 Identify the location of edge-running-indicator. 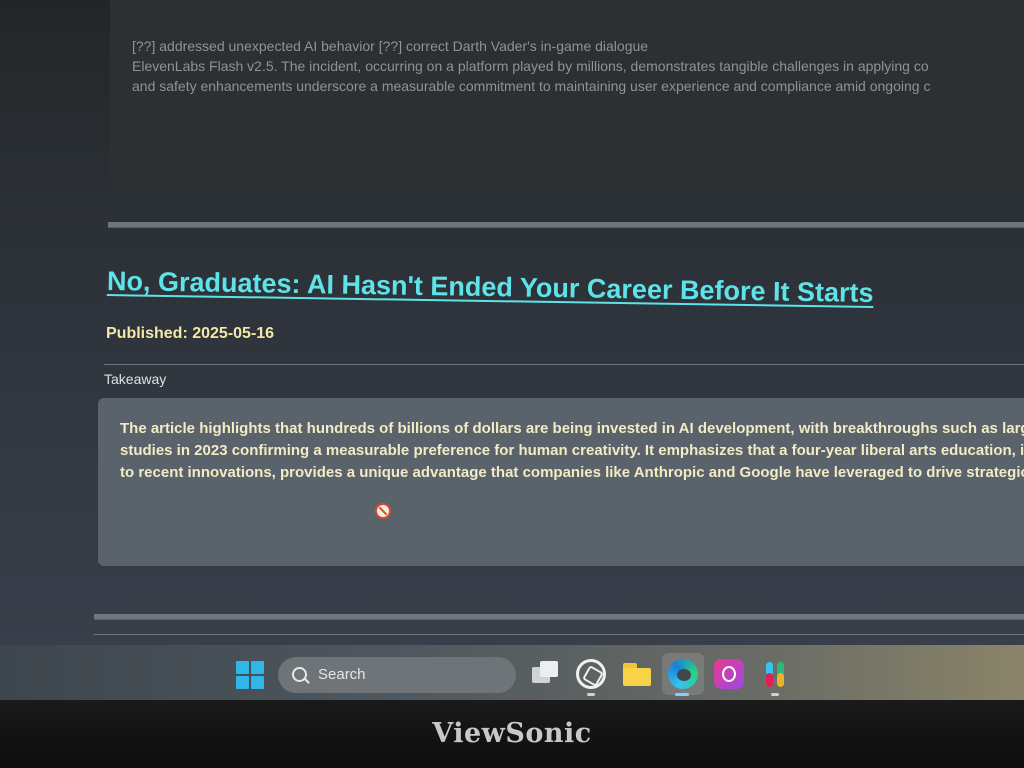
(682, 694).